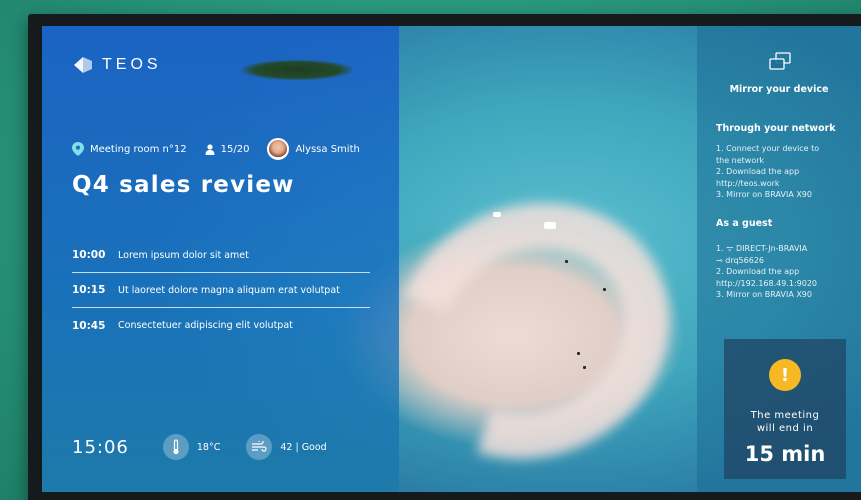 The width and height of the screenshot is (861, 500). Describe the element at coordinates (183, 255) in the screenshot. I see `agenda-text: Lorem ipsum dolor sit amet` at that location.